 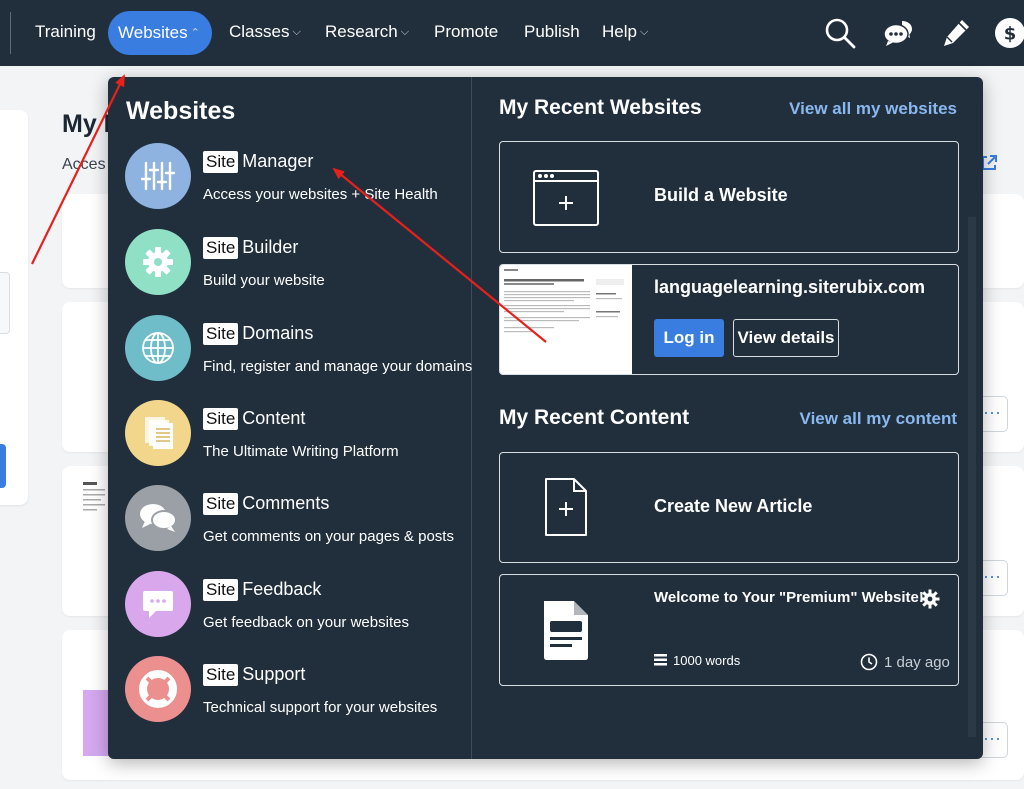 What do you see at coordinates (274, 418) in the screenshot?
I see `tool-name: Content` at bounding box center [274, 418].